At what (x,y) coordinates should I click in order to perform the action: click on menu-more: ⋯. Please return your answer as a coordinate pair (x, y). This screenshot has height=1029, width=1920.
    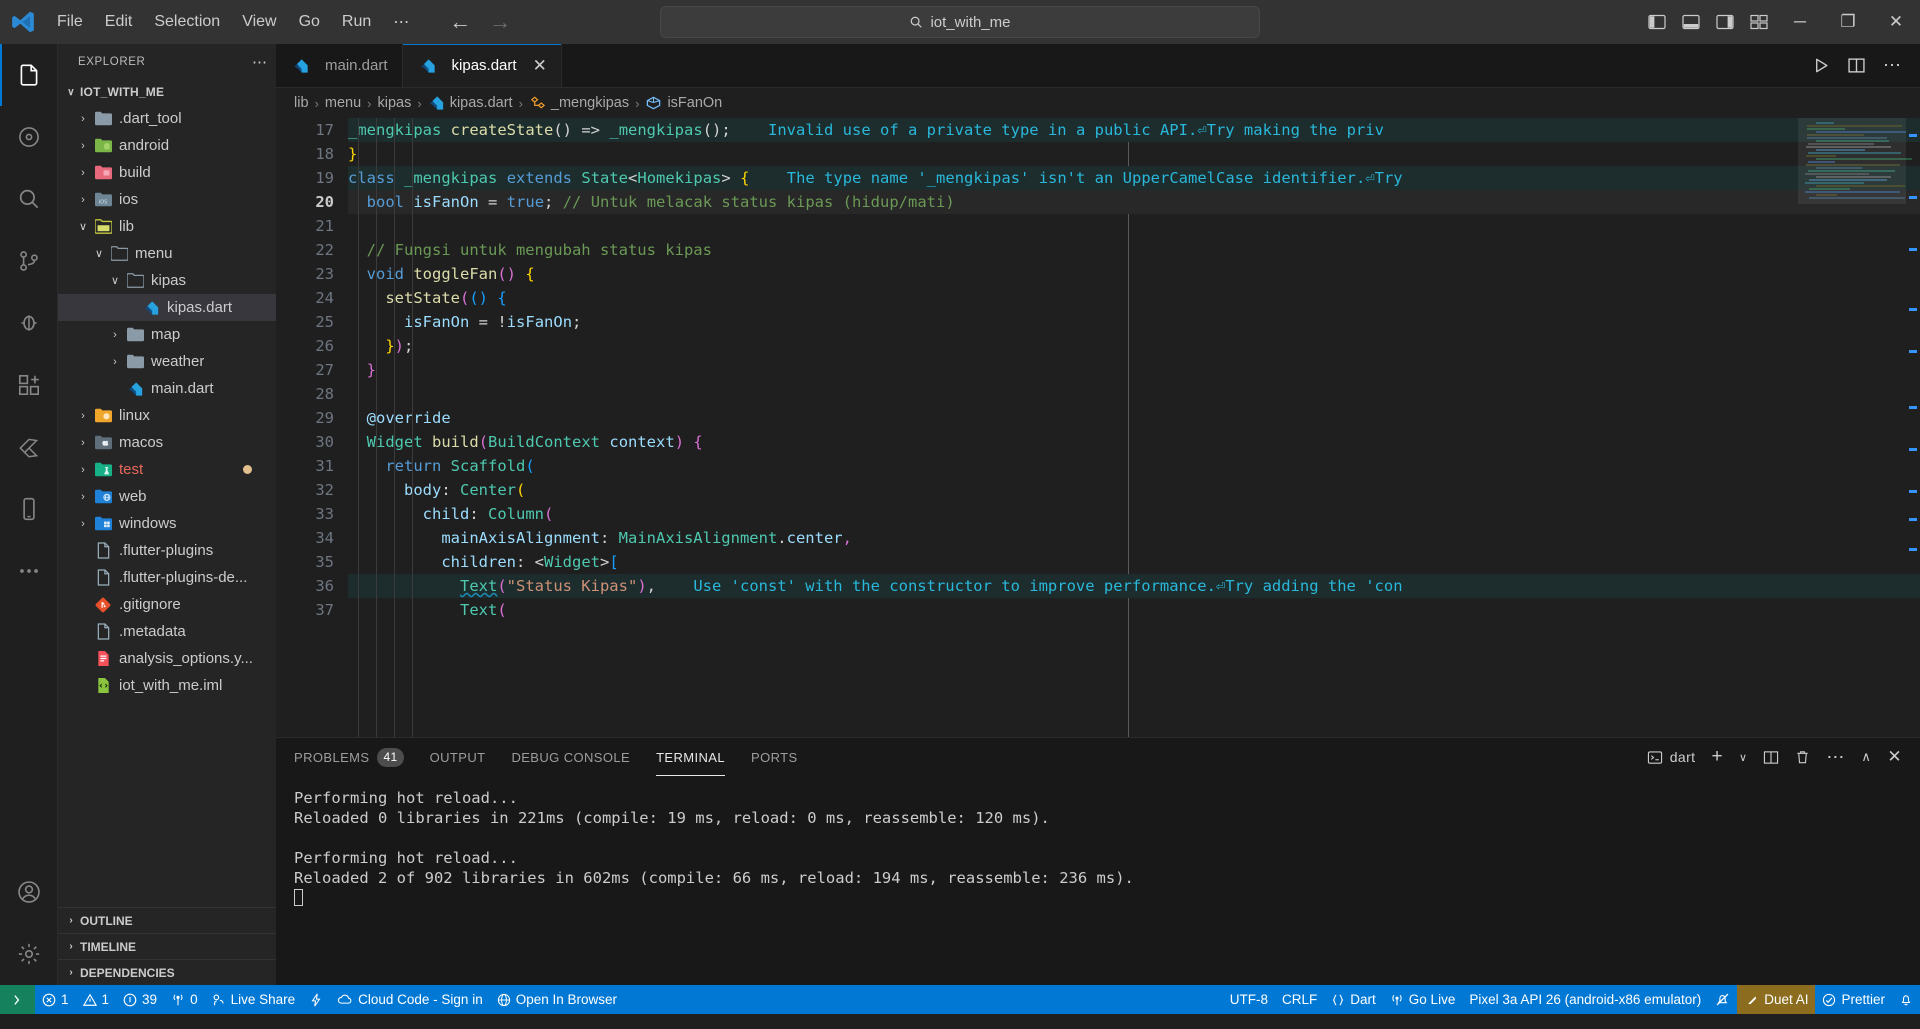
    Looking at the image, I should click on (401, 22).